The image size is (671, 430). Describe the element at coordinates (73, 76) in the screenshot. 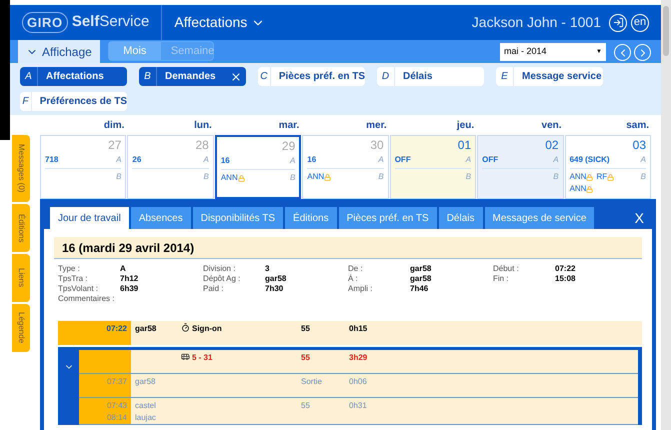

I see `filter-chip: A Affectations` at that location.